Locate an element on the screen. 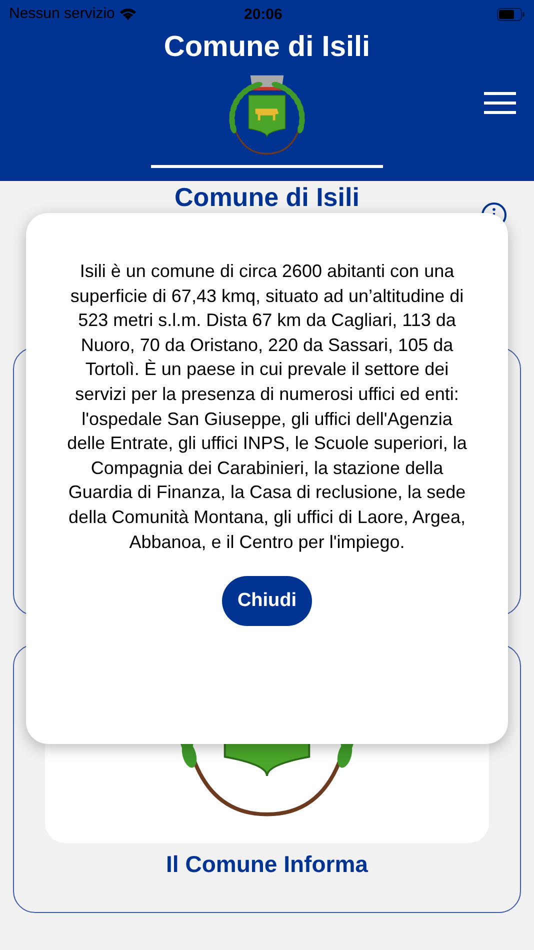 Image resolution: width=534 pixels, height=950 pixels. menu-icon is located at coordinates (500, 103).